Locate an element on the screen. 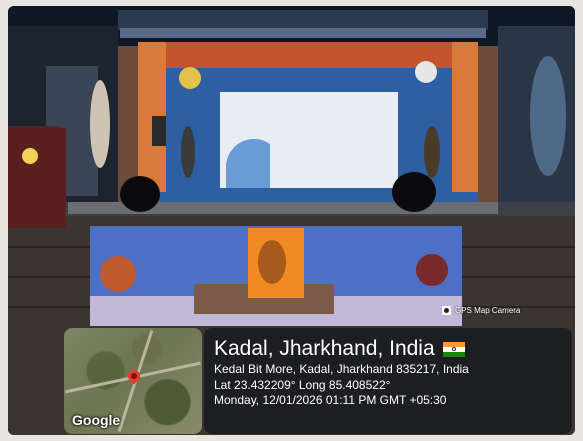 This screenshot has width=583, height=441. gps-camera-label: GPS Map Camera is located at coordinates (488, 310).